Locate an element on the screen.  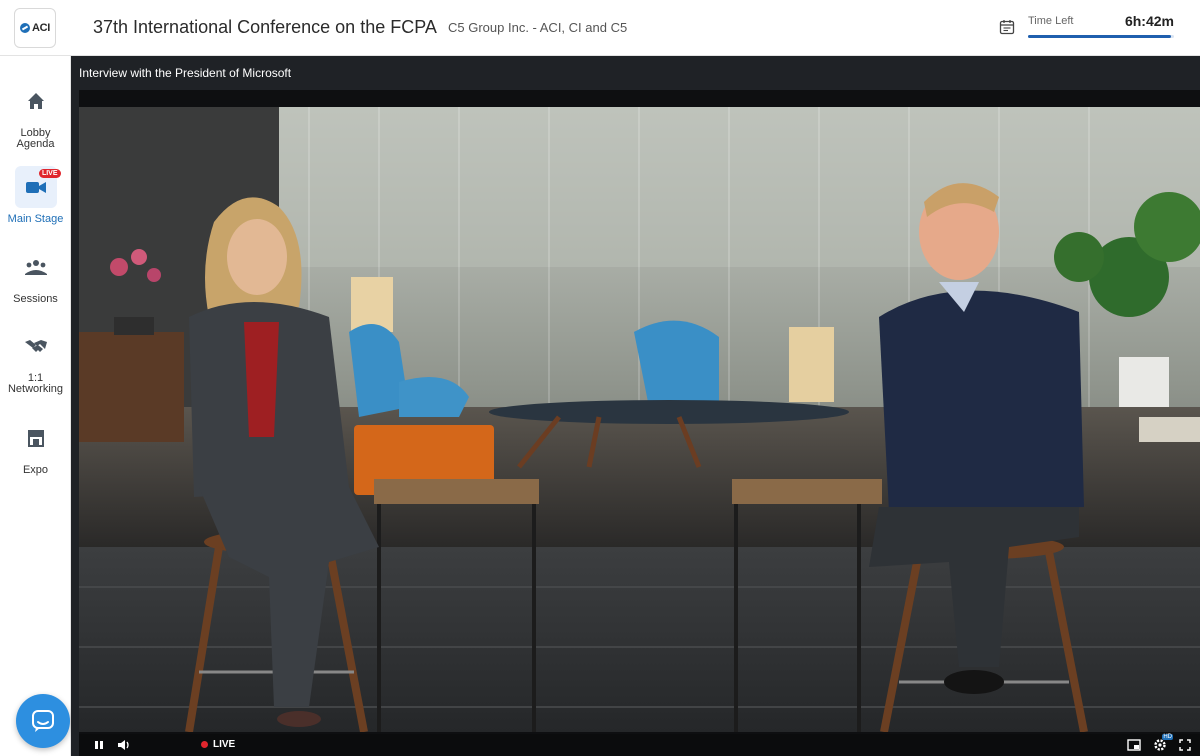
sidebar-item-lobby-agenda: Lobby Agenda is located at coordinates (35, 115).